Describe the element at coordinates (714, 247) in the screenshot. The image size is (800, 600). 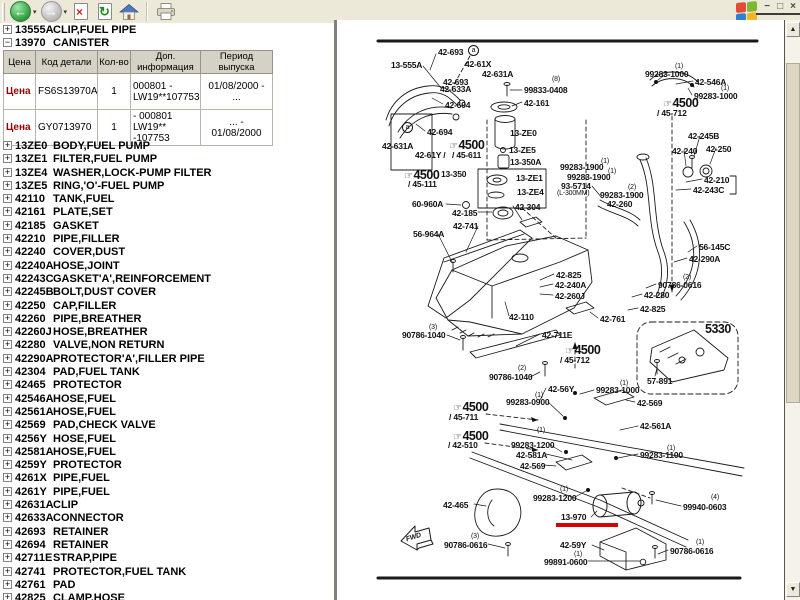
I see `diagram-part-label: 56-145C` at that location.